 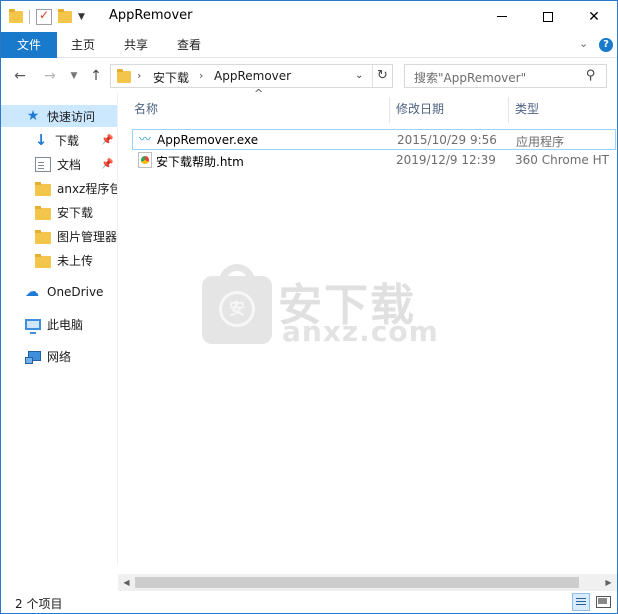 What do you see at coordinates (44, 16) in the screenshot?
I see `properties-icon` at bounding box center [44, 16].